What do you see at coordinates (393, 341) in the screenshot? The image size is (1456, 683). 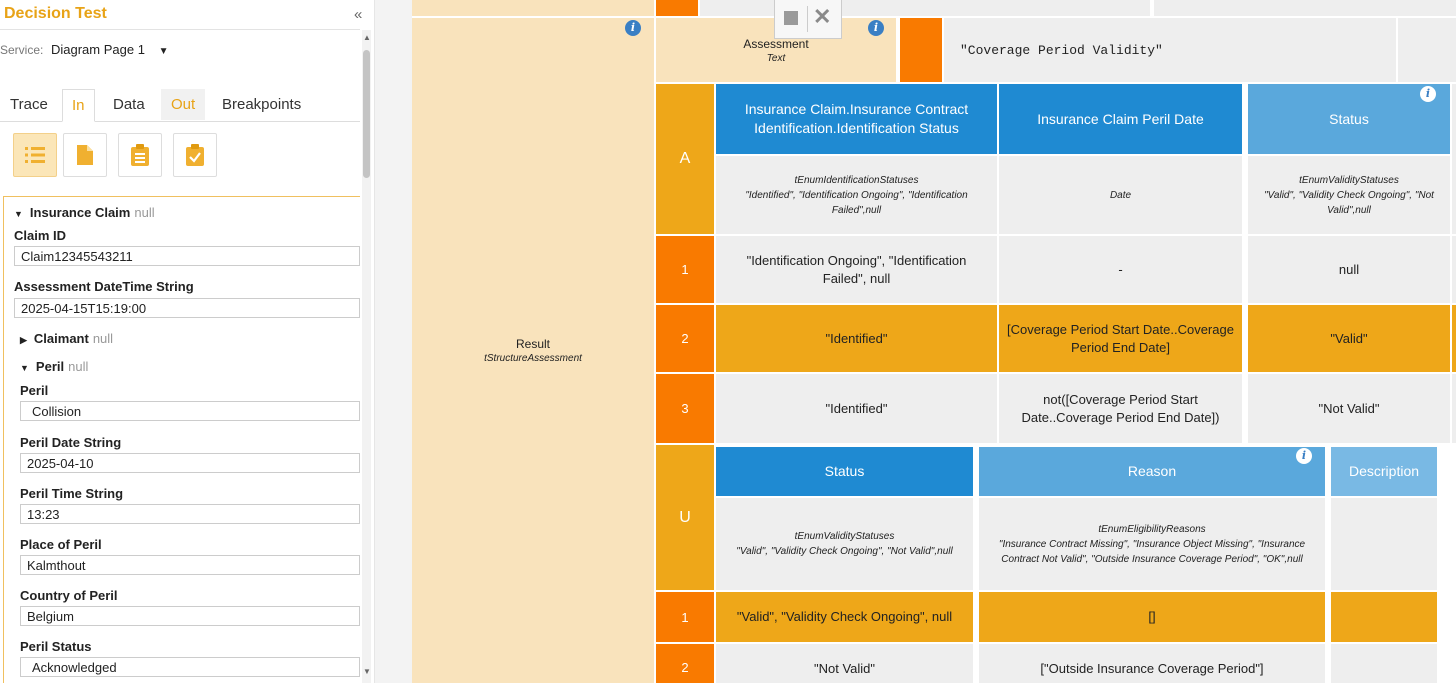 I see `panel-gutter` at bounding box center [393, 341].